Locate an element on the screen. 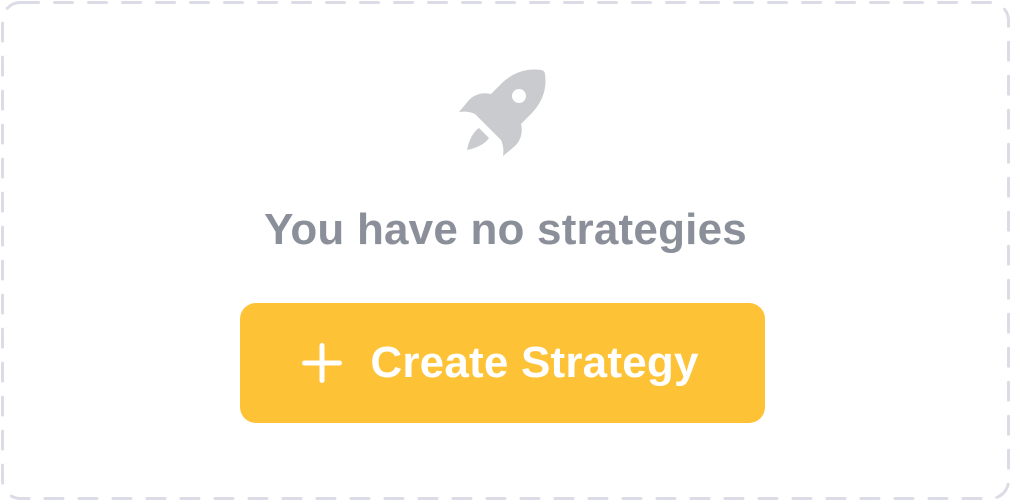  rocket-window is located at coordinates (519, 96).